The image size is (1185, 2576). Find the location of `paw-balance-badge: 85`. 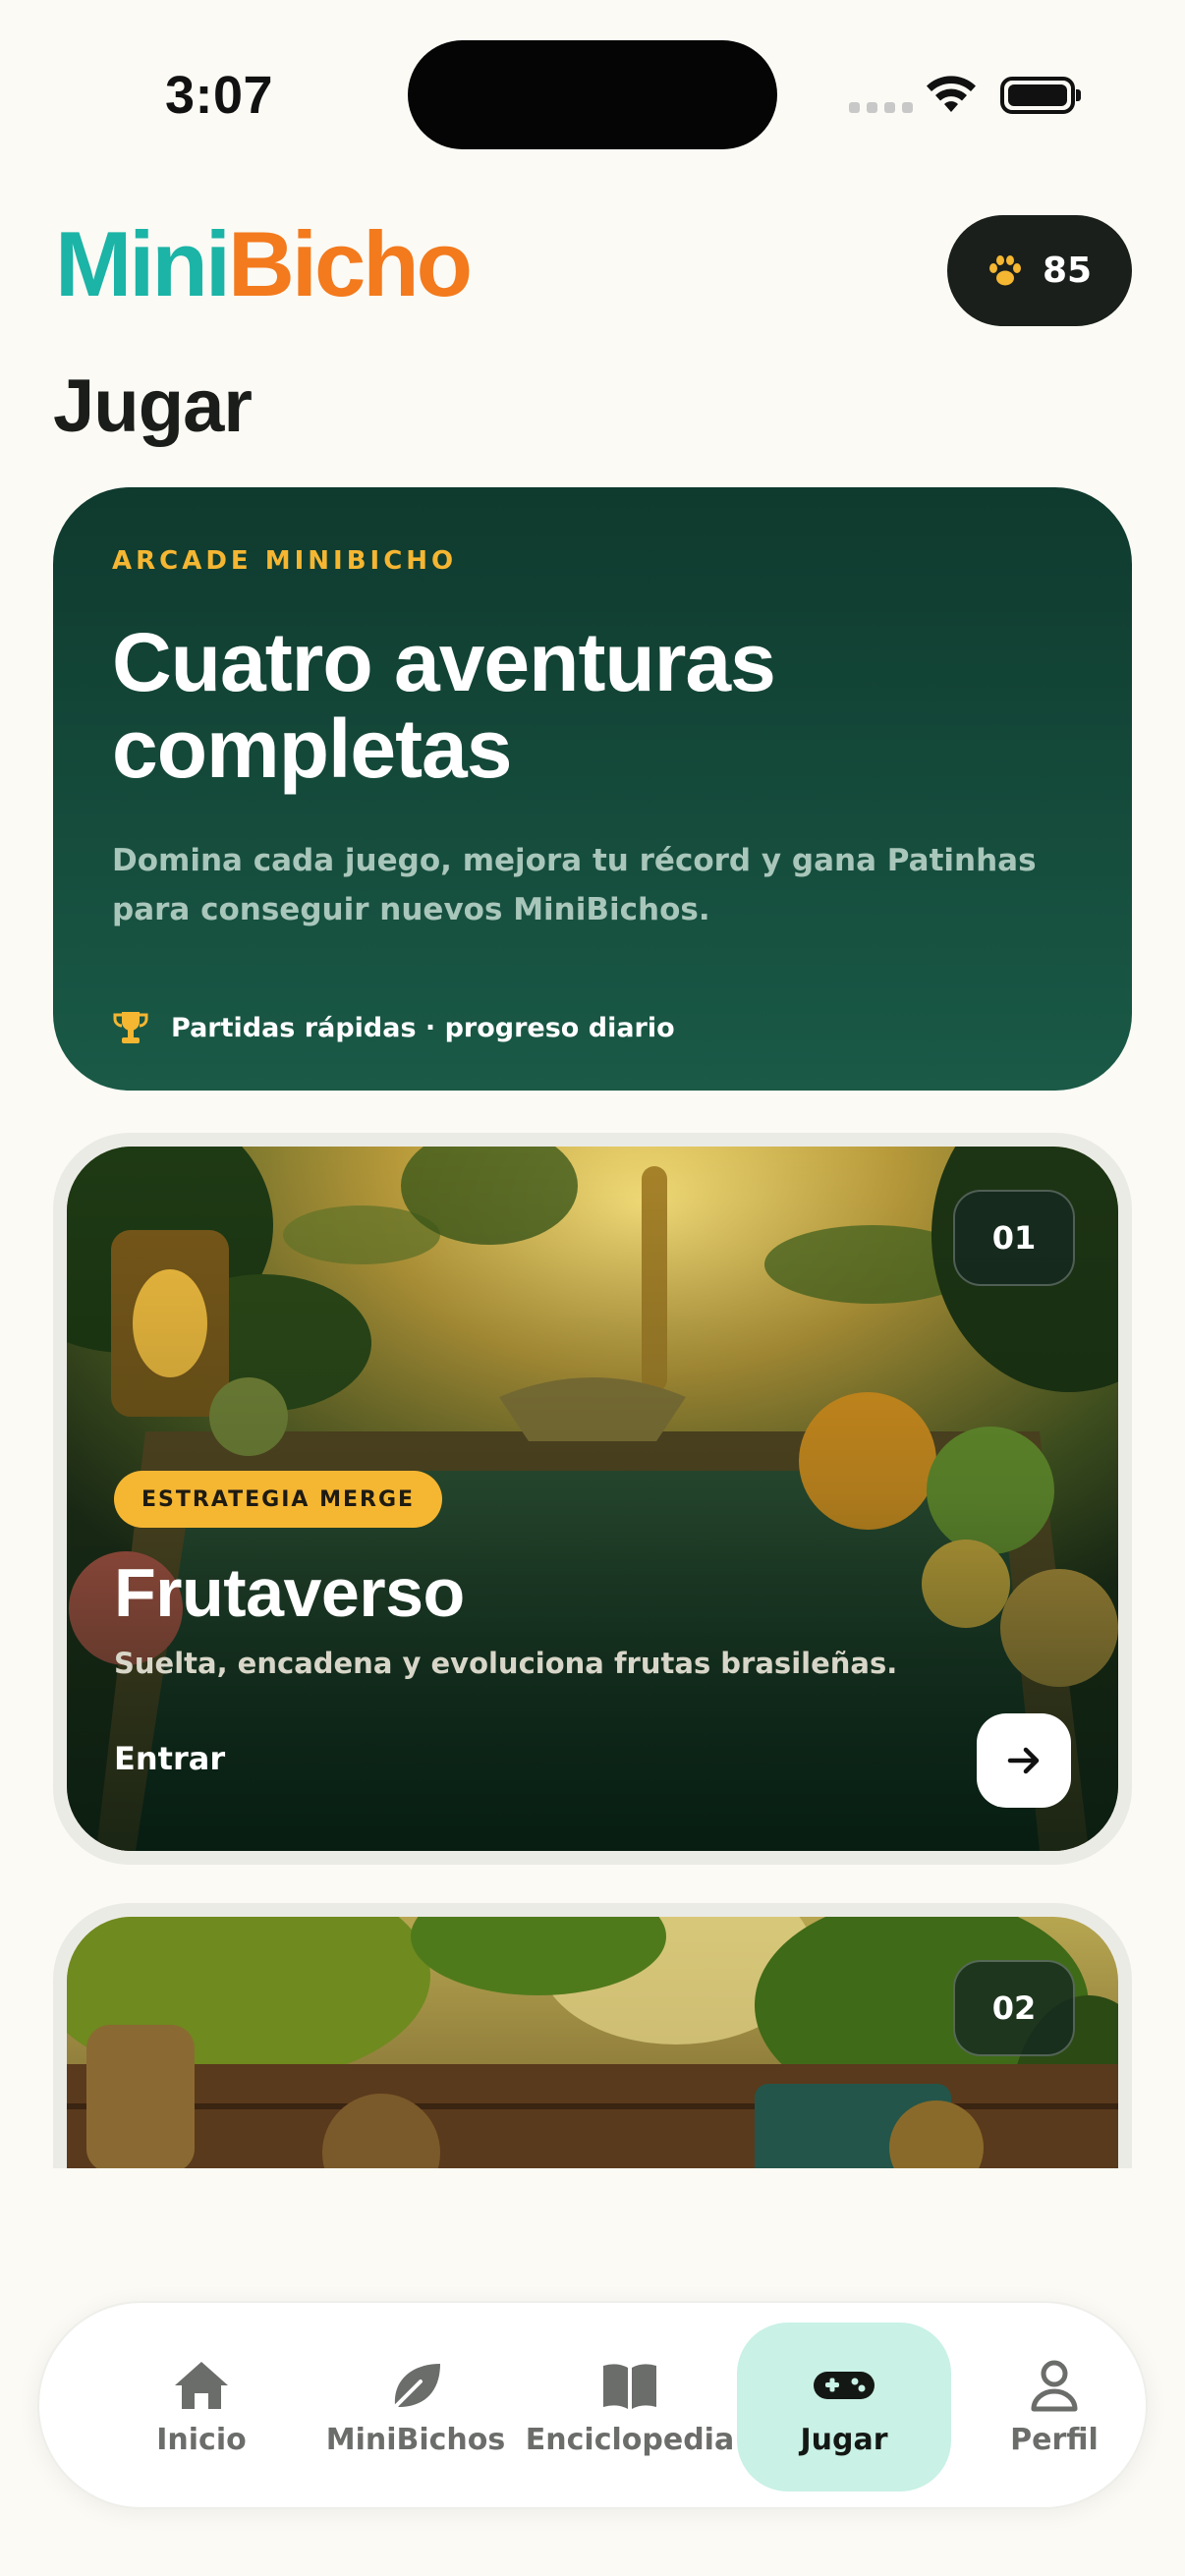

paw-balance-badge: 85 is located at coordinates (1040, 270).